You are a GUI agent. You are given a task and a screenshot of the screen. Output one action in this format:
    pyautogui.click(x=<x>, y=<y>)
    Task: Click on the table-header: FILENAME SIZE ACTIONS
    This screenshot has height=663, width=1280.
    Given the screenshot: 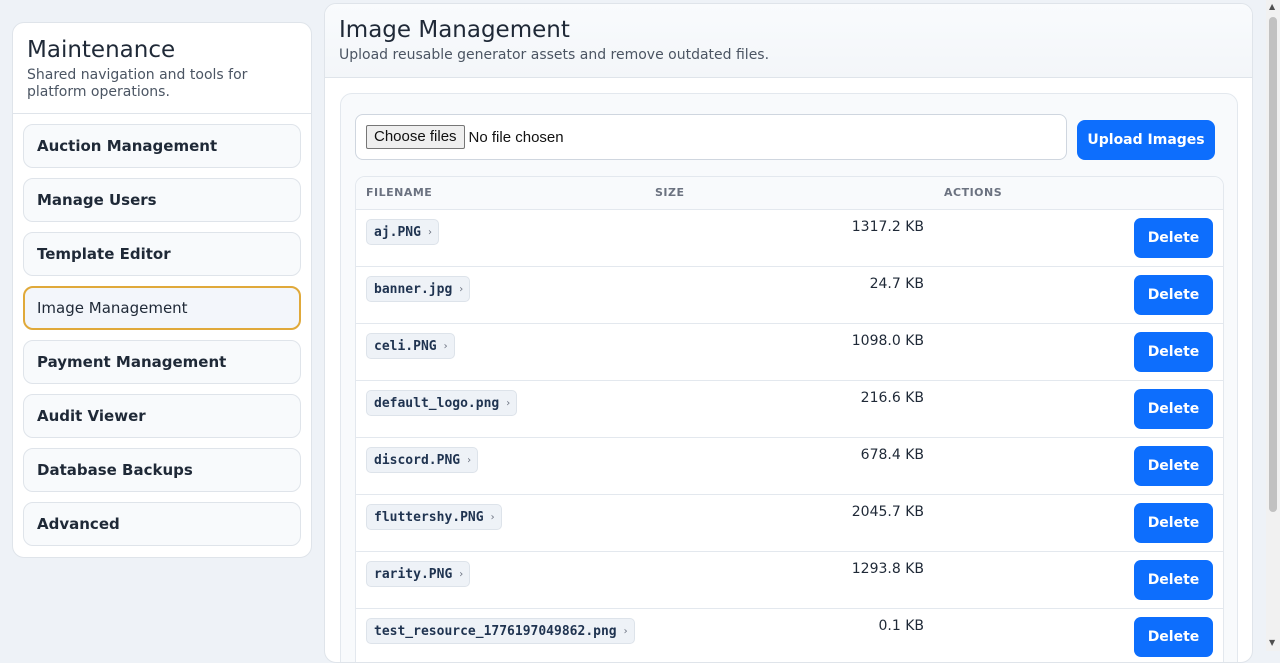 What is the action you would take?
    pyautogui.click(x=789, y=193)
    